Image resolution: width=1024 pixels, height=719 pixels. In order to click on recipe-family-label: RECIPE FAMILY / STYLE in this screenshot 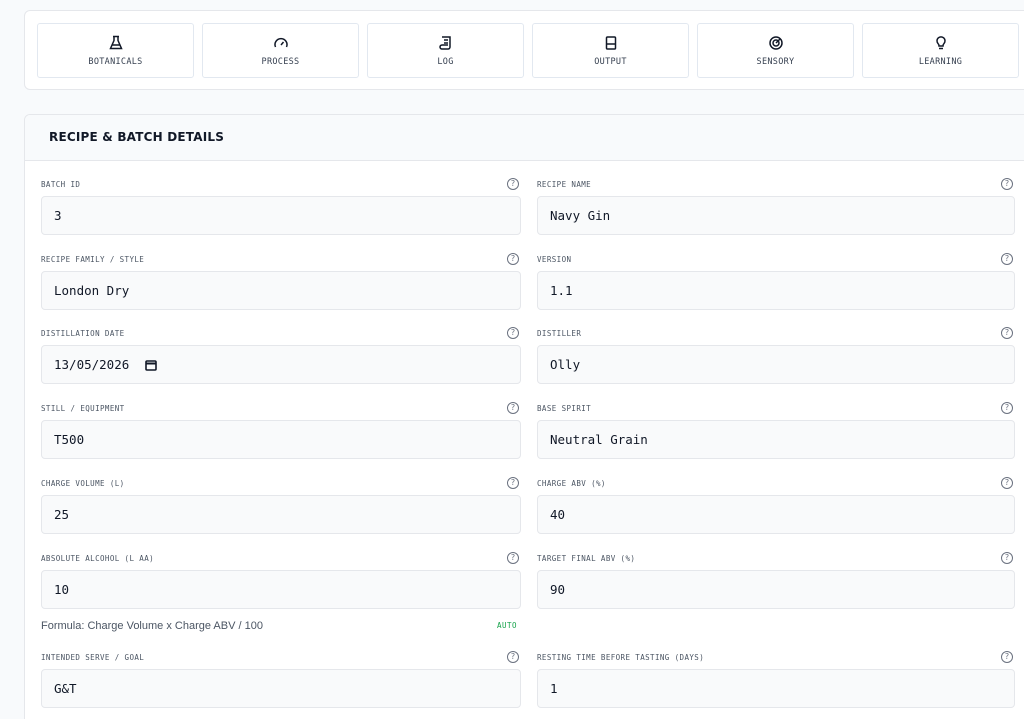, I will do `click(93, 259)`.